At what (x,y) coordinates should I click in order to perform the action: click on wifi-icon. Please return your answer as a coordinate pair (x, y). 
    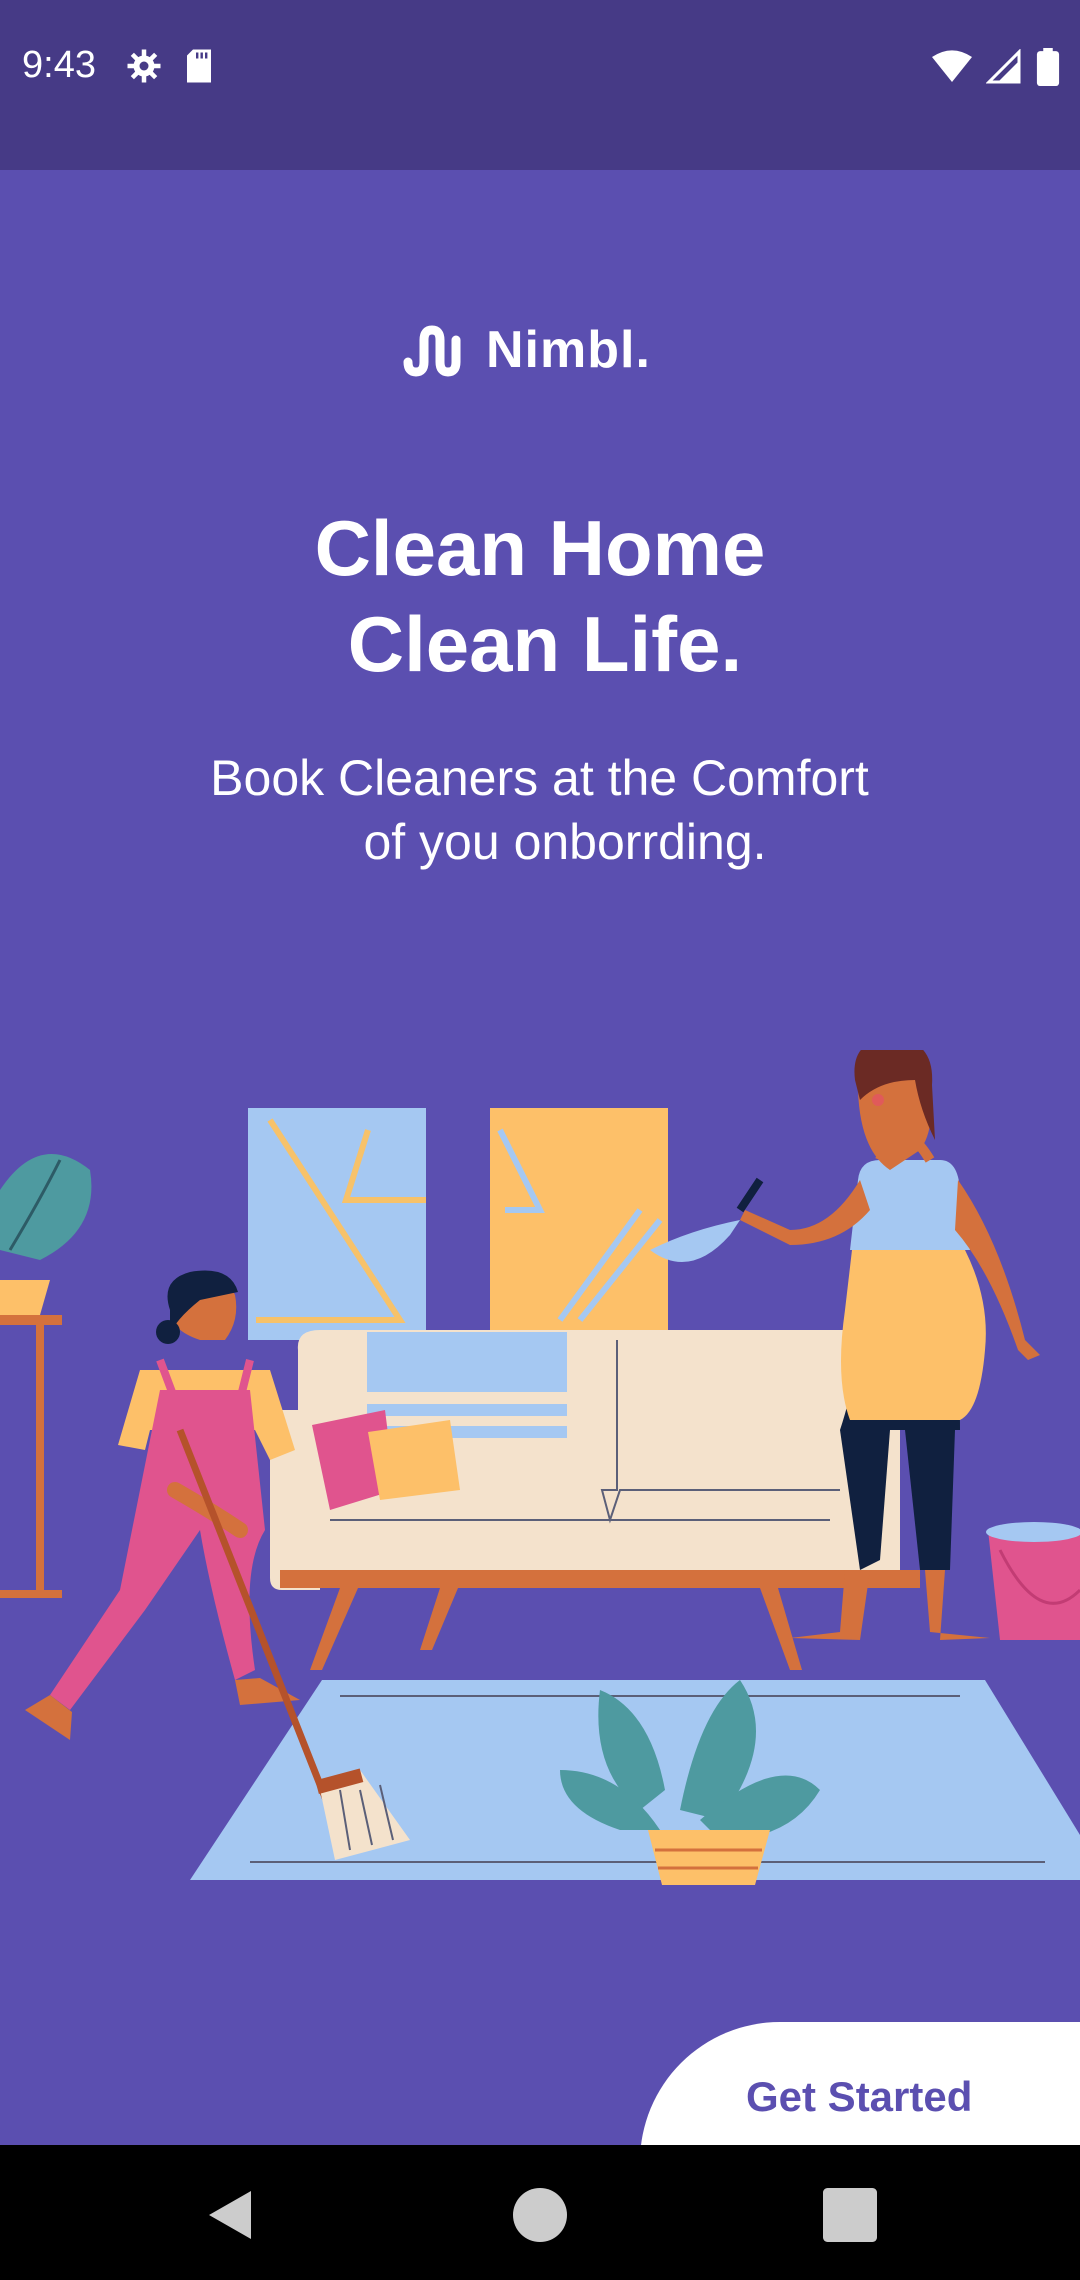
    Looking at the image, I should click on (952, 66).